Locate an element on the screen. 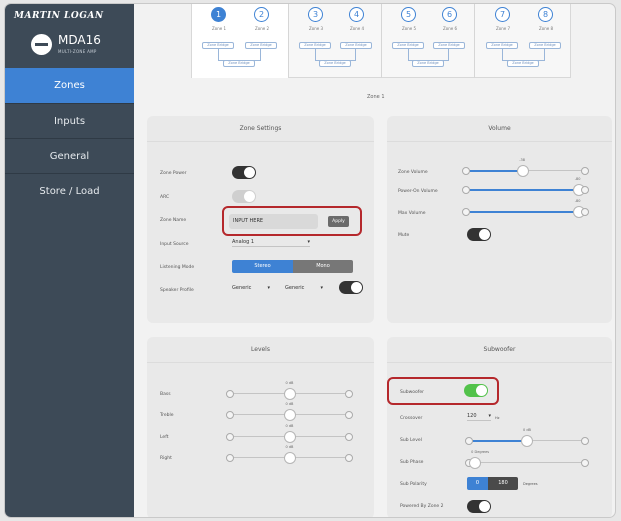  sub-level-slider: 0 dB is located at coordinates (527, 437).